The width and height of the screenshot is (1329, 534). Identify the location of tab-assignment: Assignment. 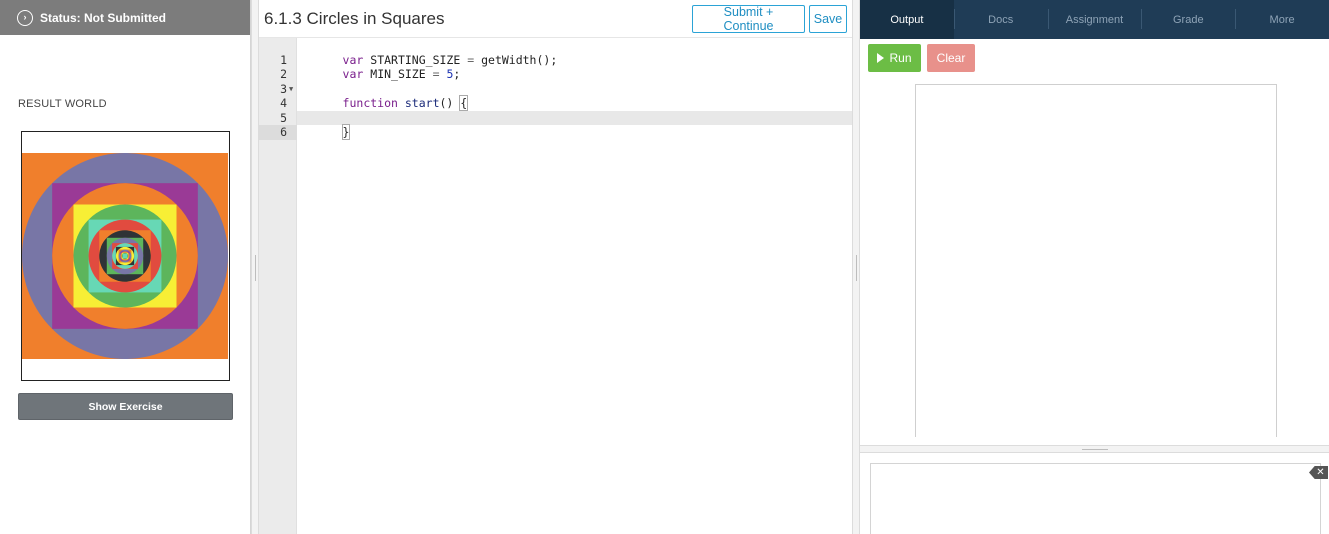
(1094, 19).